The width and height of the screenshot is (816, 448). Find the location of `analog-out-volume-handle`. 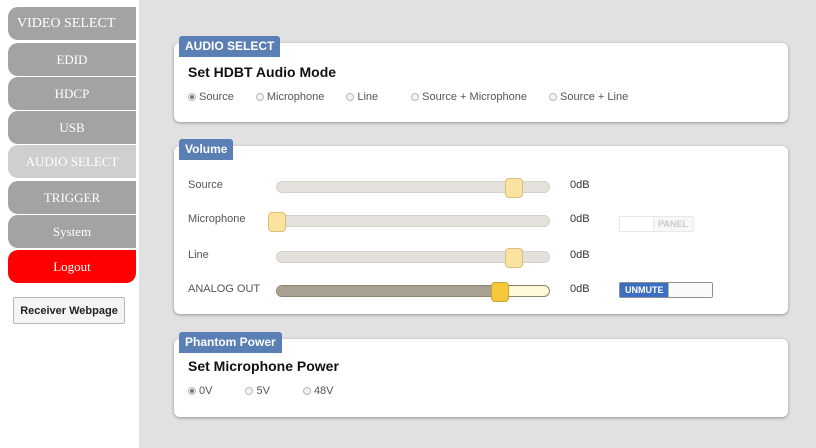

analog-out-volume-handle is located at coordinates (500, 292).